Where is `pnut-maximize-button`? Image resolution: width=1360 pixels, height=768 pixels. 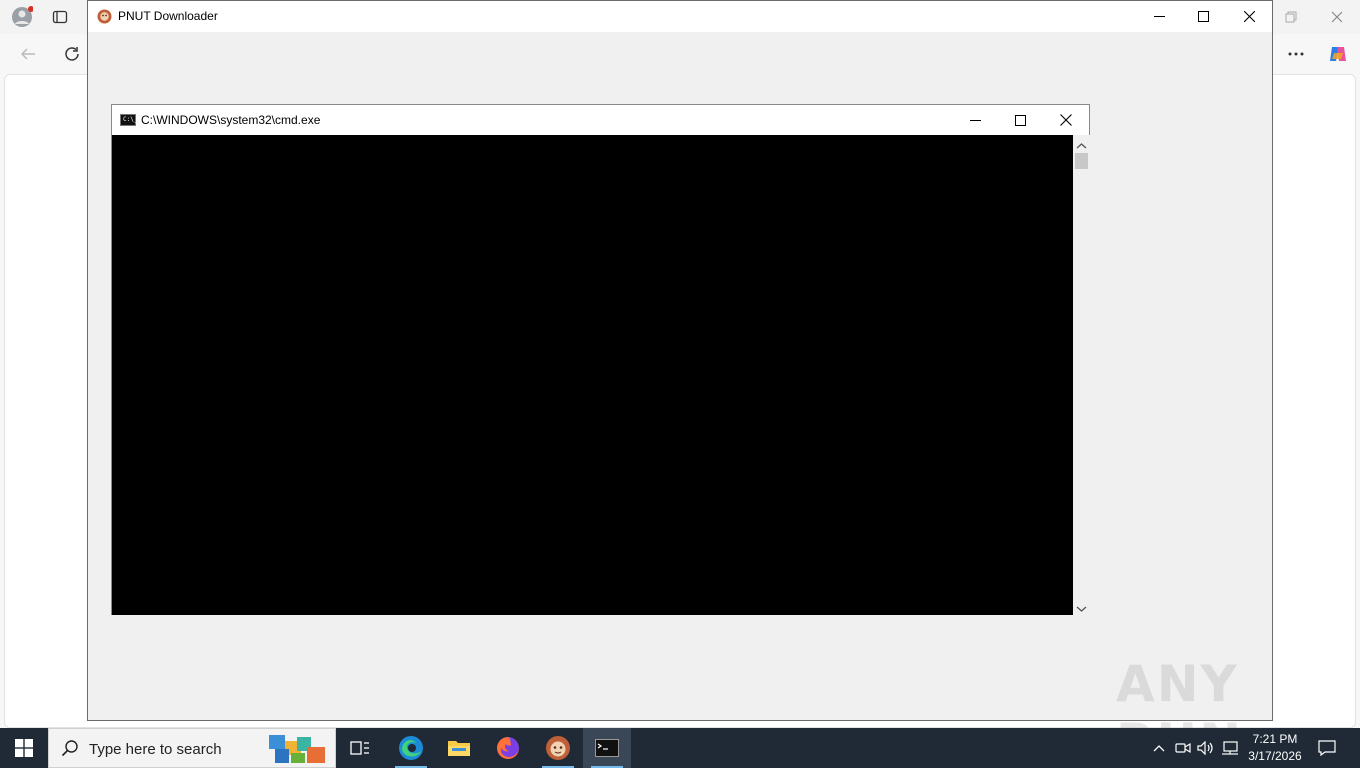
pnut-maximize-button is located at coordinates (1203, 16).